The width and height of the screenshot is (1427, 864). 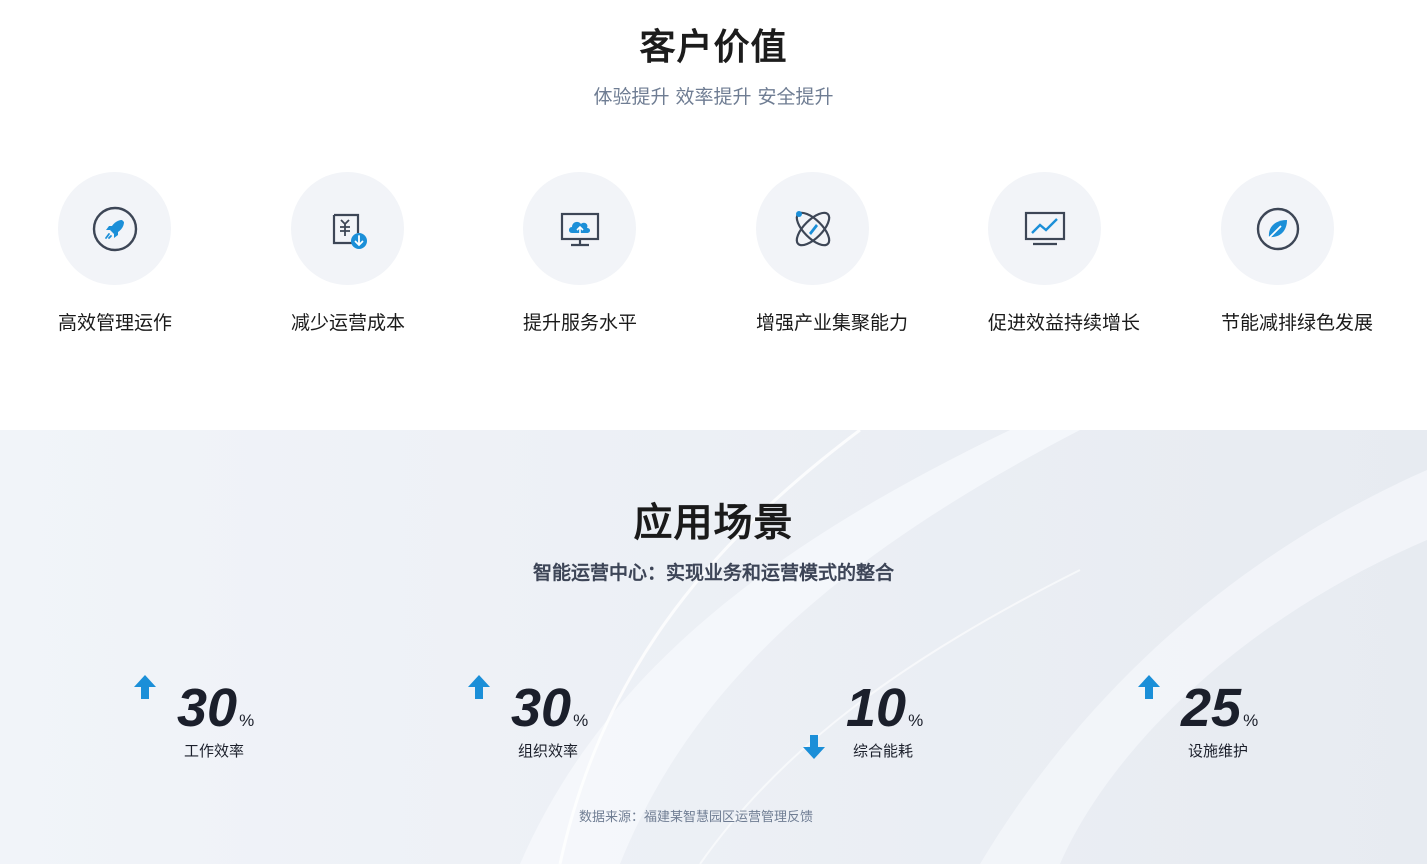 I want to click on value-item-efficient-management: 高效管理运作, so click(x=158, y=257).